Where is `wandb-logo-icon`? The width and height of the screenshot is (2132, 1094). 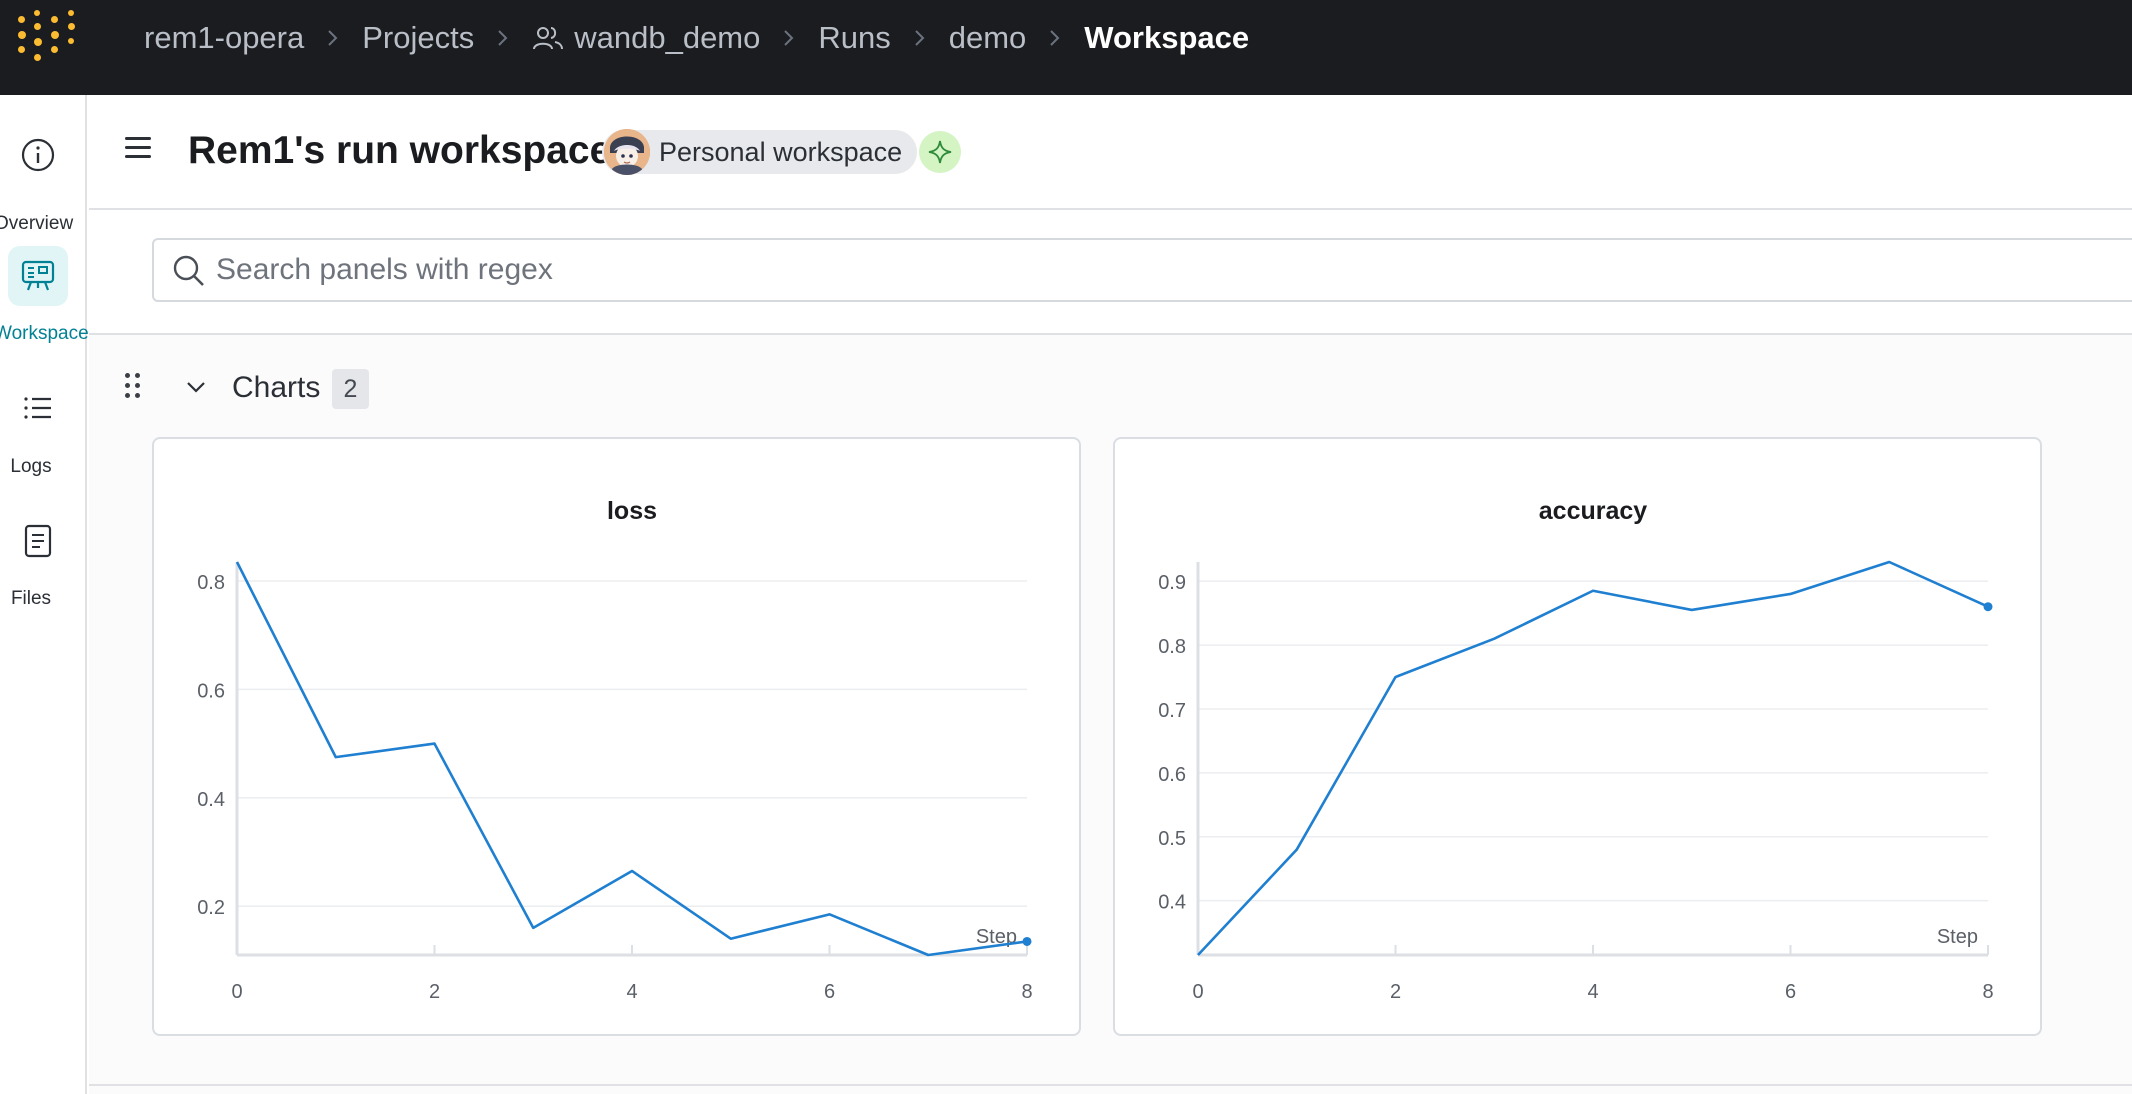
wandb-logo-icon is located at coordinates (46, 35).